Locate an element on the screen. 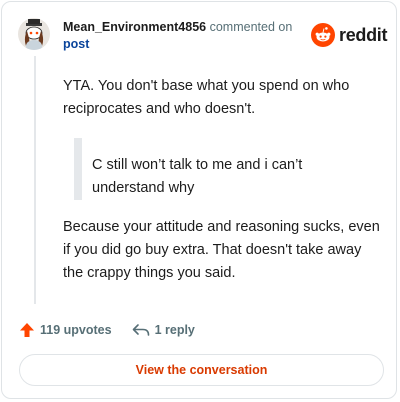  reddit-logo: reddit is located at coordinates (349, 35).